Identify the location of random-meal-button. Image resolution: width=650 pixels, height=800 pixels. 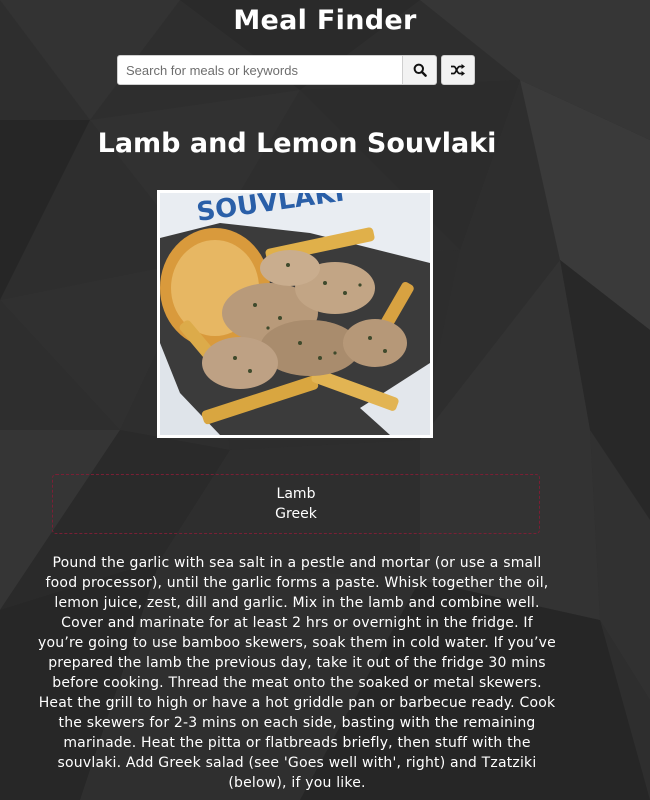
(458, 70).